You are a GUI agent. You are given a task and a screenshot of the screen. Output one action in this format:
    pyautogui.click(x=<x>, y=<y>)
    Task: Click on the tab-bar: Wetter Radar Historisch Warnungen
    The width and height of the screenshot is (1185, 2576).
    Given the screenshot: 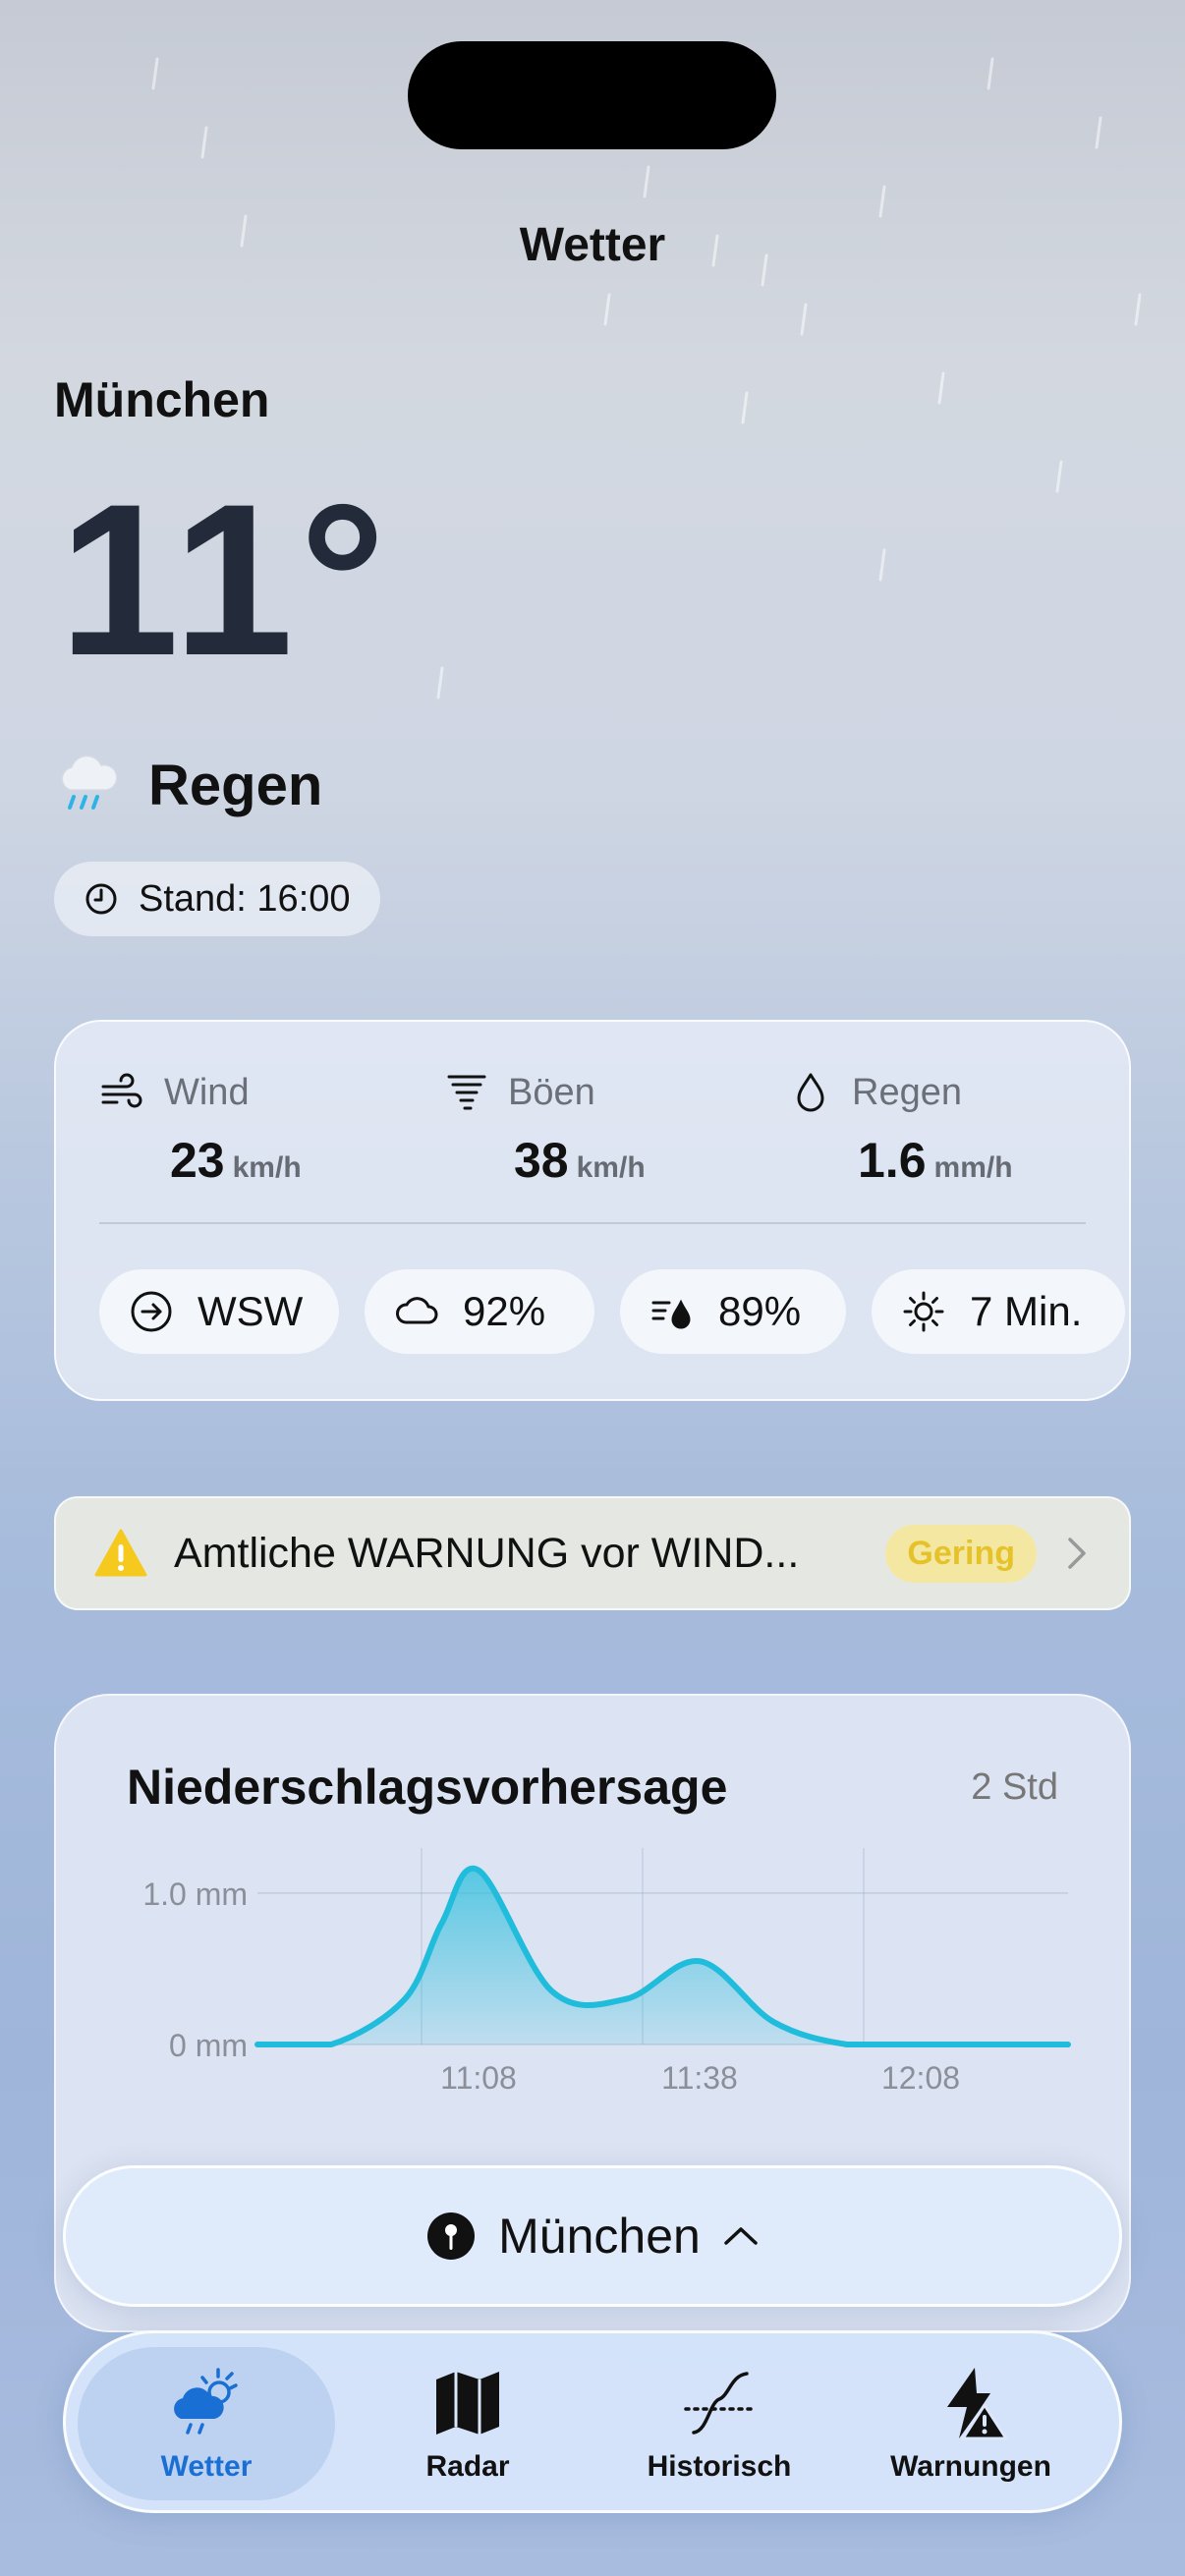 What is the action you would take?
    pyautogui.click(x=592, y=2421)
    